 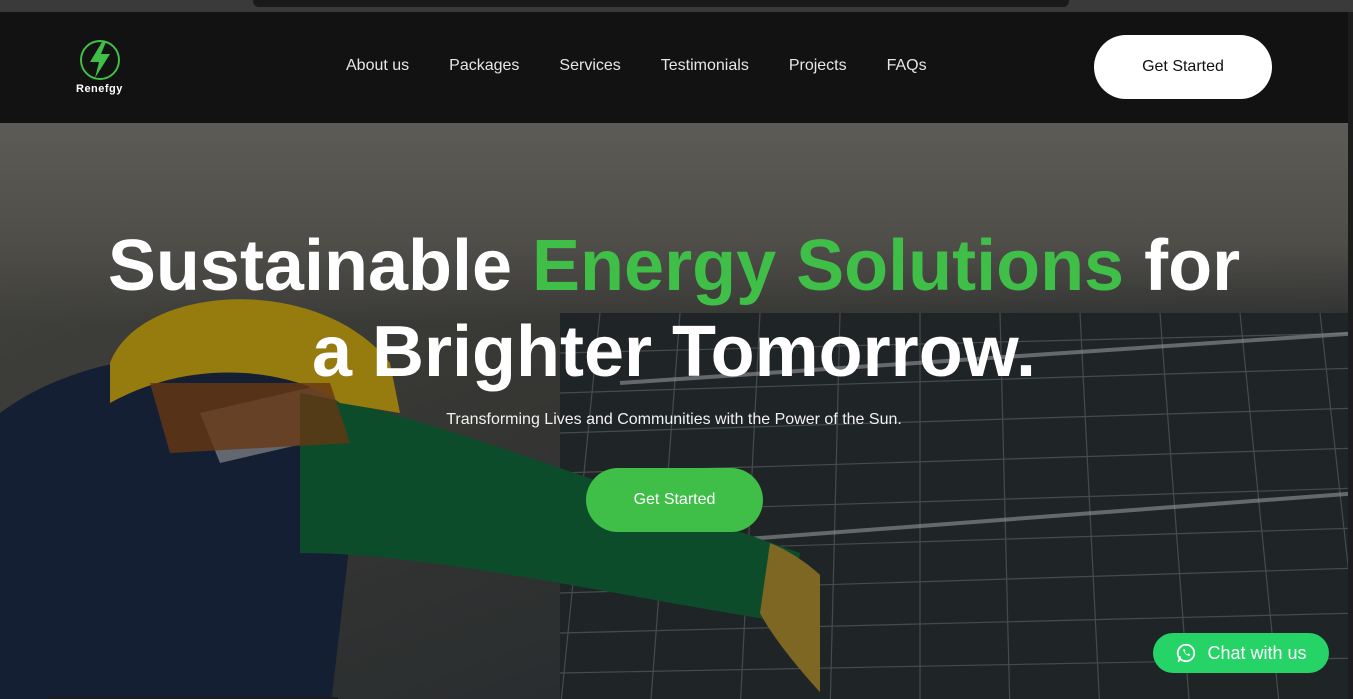 I want to click on headline-line2: a Brighter Tomorrow., so click(x=674, y=352).